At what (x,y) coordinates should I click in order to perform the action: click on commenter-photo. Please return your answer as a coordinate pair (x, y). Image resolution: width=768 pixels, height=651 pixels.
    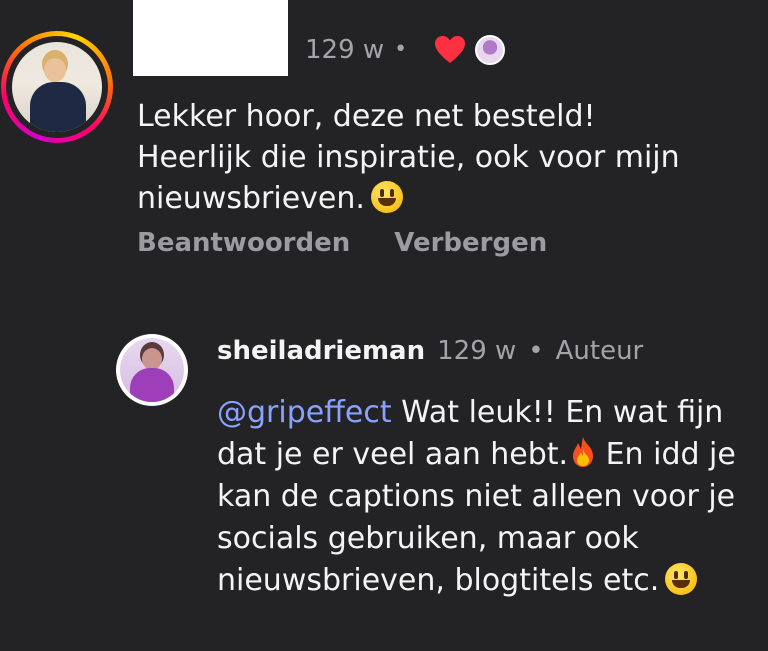
    Looking at the image, I should click on (57, 87).